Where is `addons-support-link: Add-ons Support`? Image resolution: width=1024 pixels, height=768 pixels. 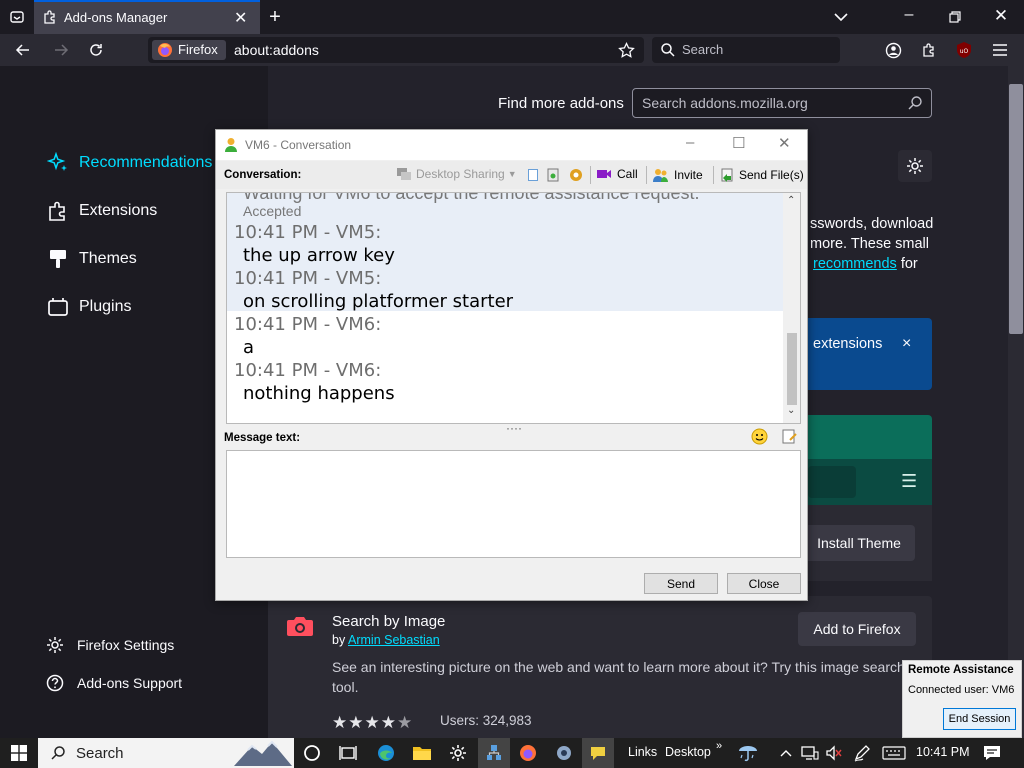
addons-support-link: Add-ons Support is located at coordinates (114, 683).